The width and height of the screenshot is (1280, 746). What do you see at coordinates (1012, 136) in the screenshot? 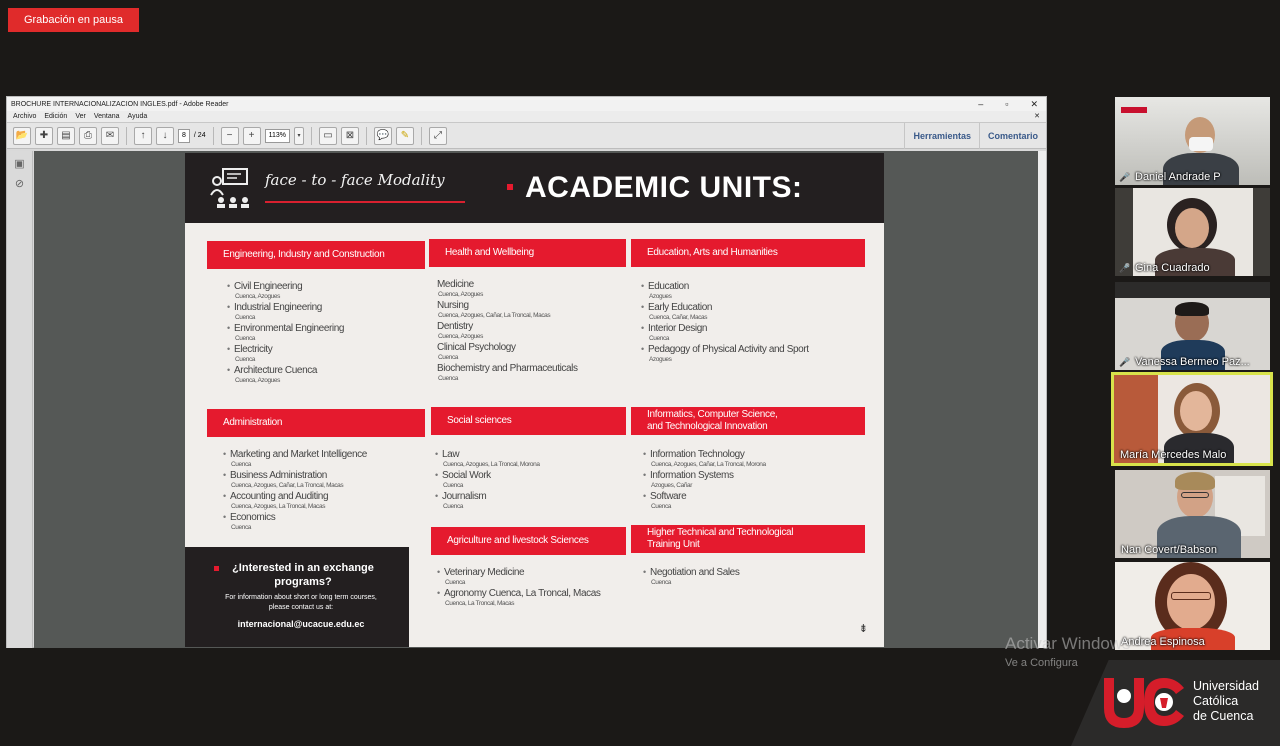
I see `comment-tab: Comentario` at bounding box center [1012, 136].